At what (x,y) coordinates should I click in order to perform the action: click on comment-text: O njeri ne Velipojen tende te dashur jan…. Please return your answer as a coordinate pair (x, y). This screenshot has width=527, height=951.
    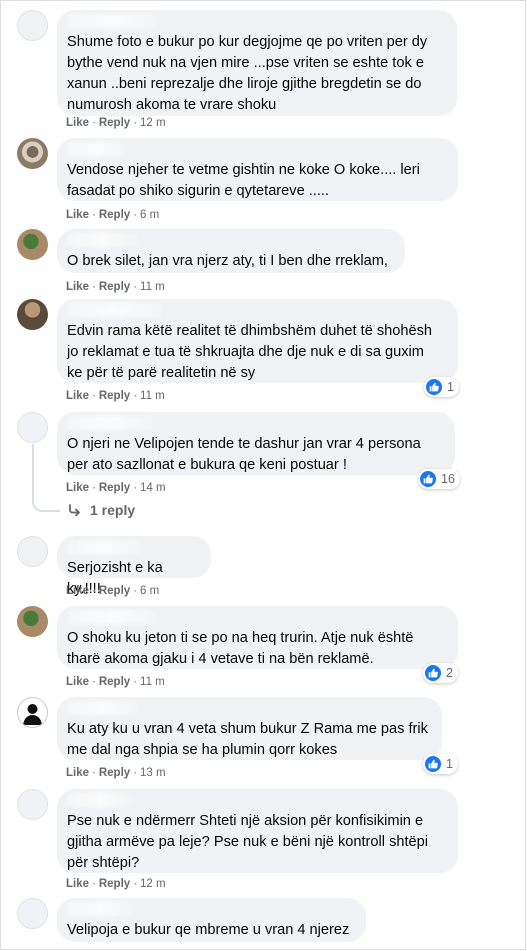
    Looking at the image, I should click on (244, 454).